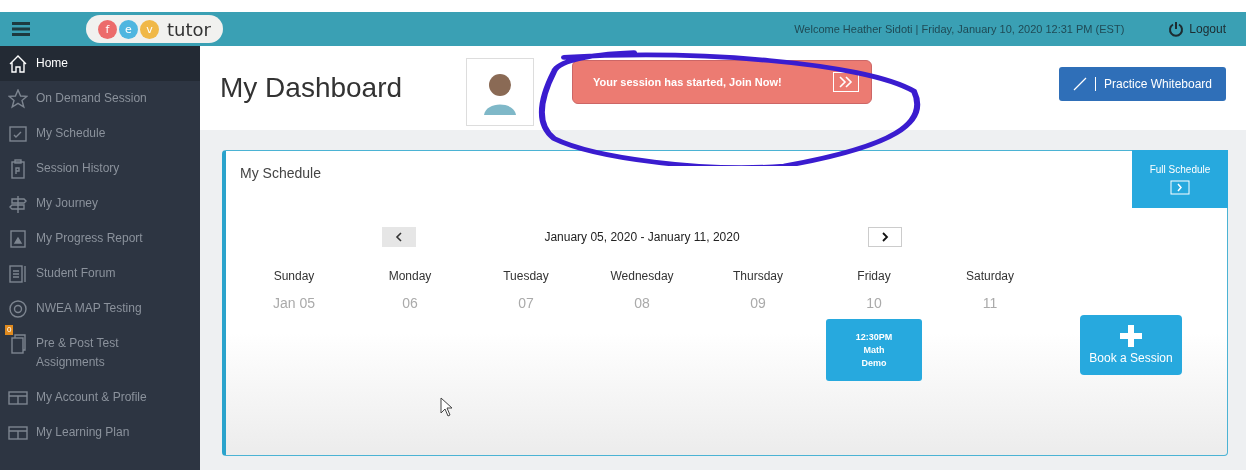  Describe the element at coordinates (149, 29) in the screenshot. I see `logo-letter: v` at that location.